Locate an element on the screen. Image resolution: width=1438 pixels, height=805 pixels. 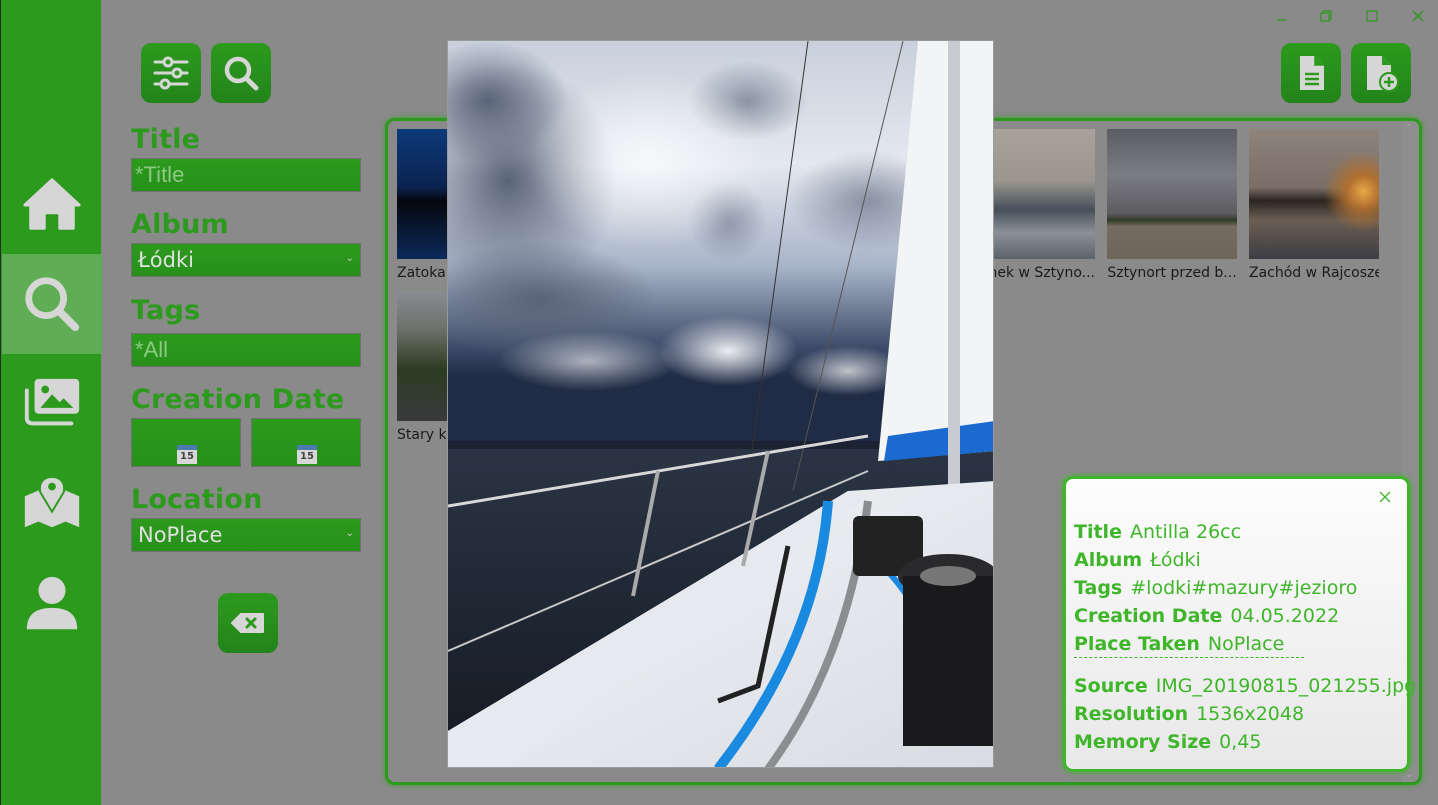
maximize-icon is located at coordinates (1372, 16).